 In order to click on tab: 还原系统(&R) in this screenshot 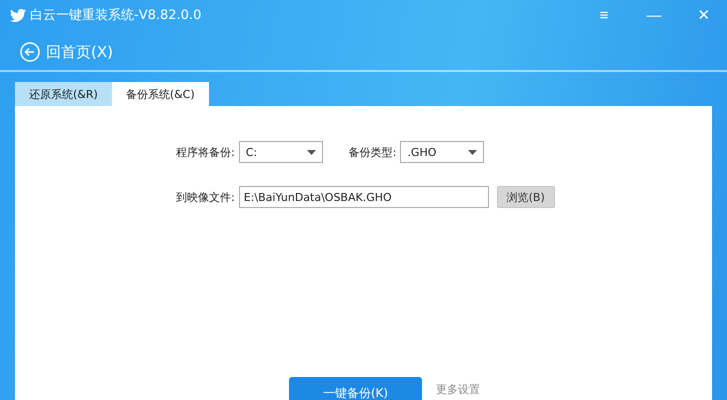, I will do `click(63, 94)`.